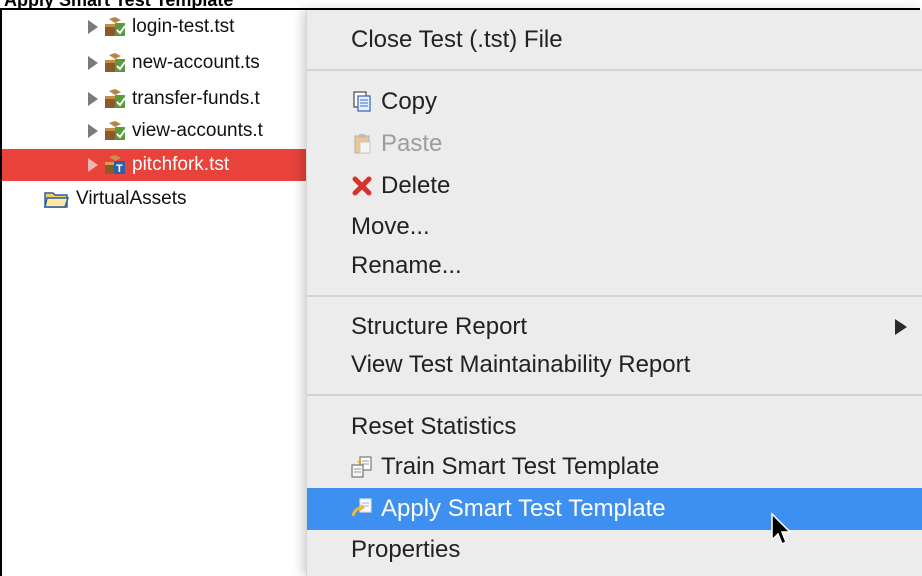  I want to click on delete-icon, so click(362, 186).